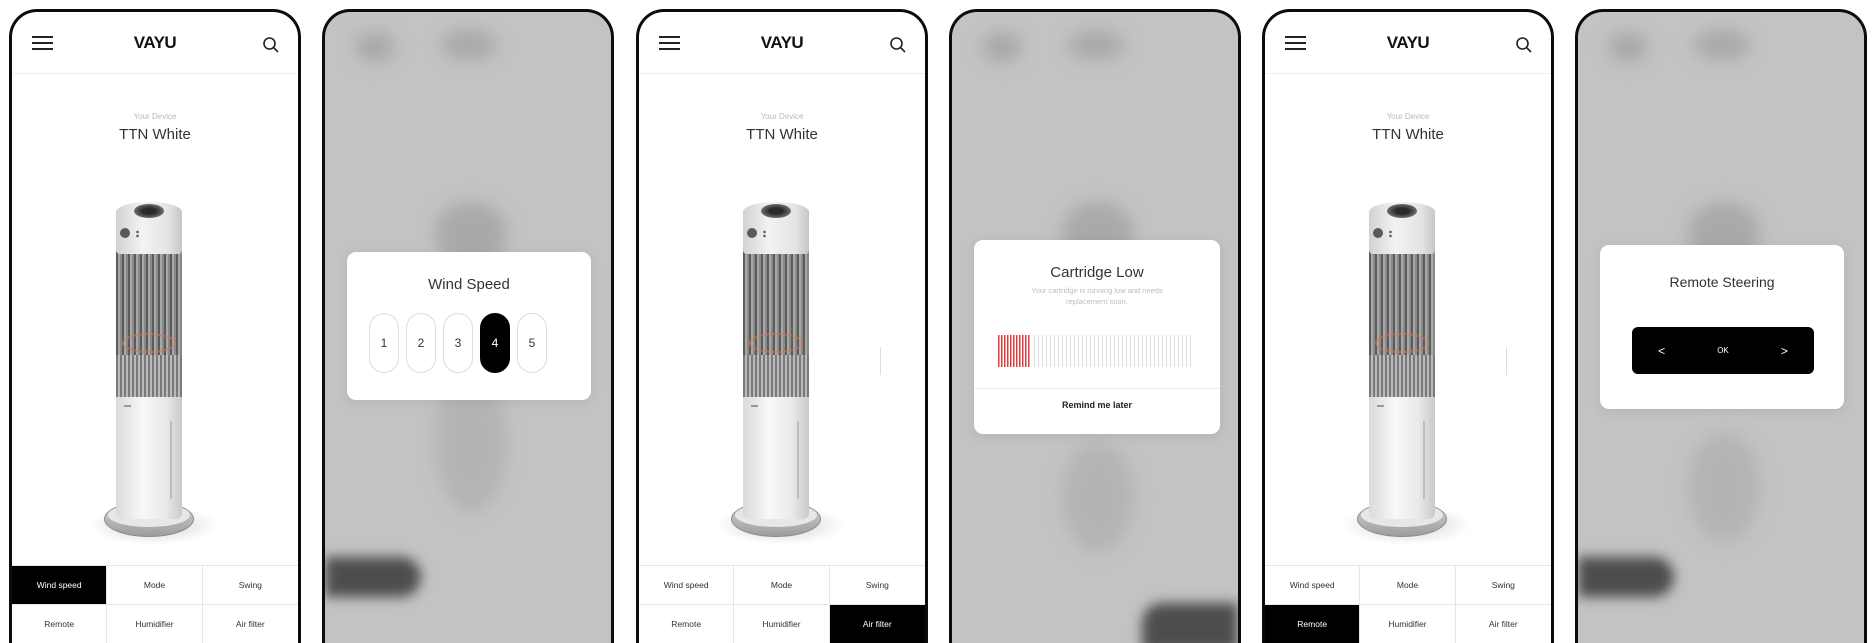 This screenshot has width=1874, height=643. What do you see at coordinates (384, 343) in the screenshot?
I see `speed-option-1: 1` at bounding box center [384, 343].